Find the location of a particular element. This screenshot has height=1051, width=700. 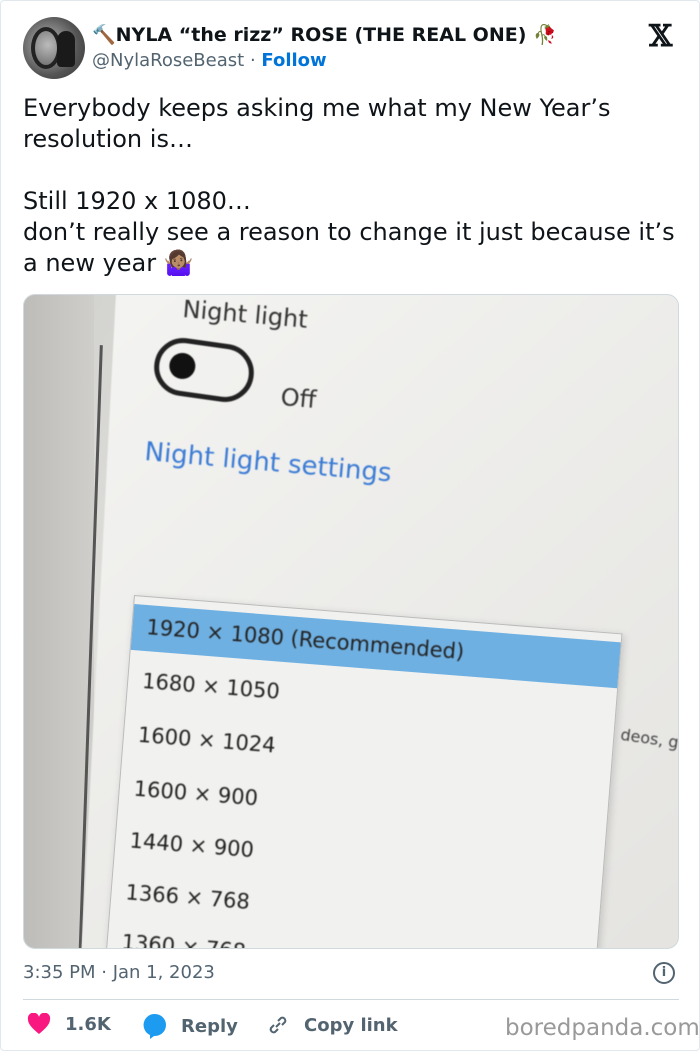

author-name: 🔨NYLA “the rizz” ROSE (THE REAL ONE) 🥀 is located at coordinates (324, 34).